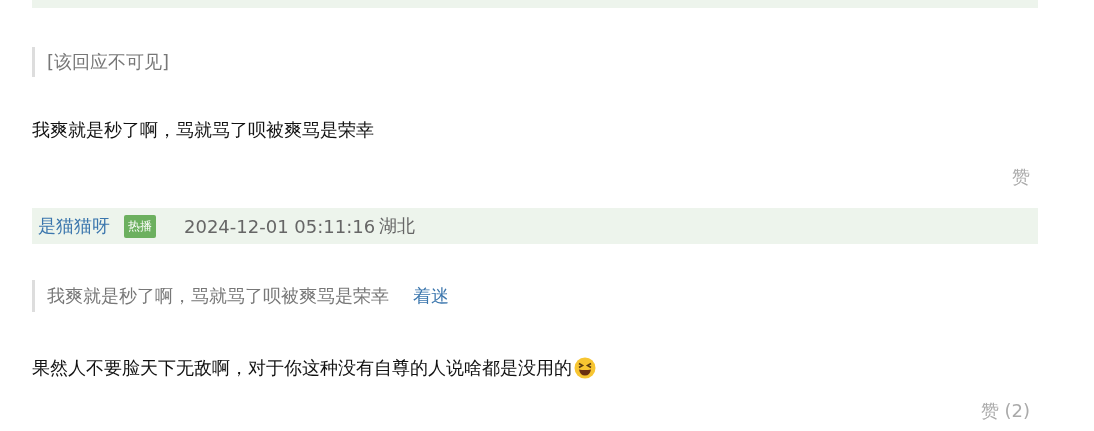 This screenshot has width=1094, height=431. Describe the element at coordinates (431, 296) in the screenshot. I see `quote-author-link: 着迷` at that location.